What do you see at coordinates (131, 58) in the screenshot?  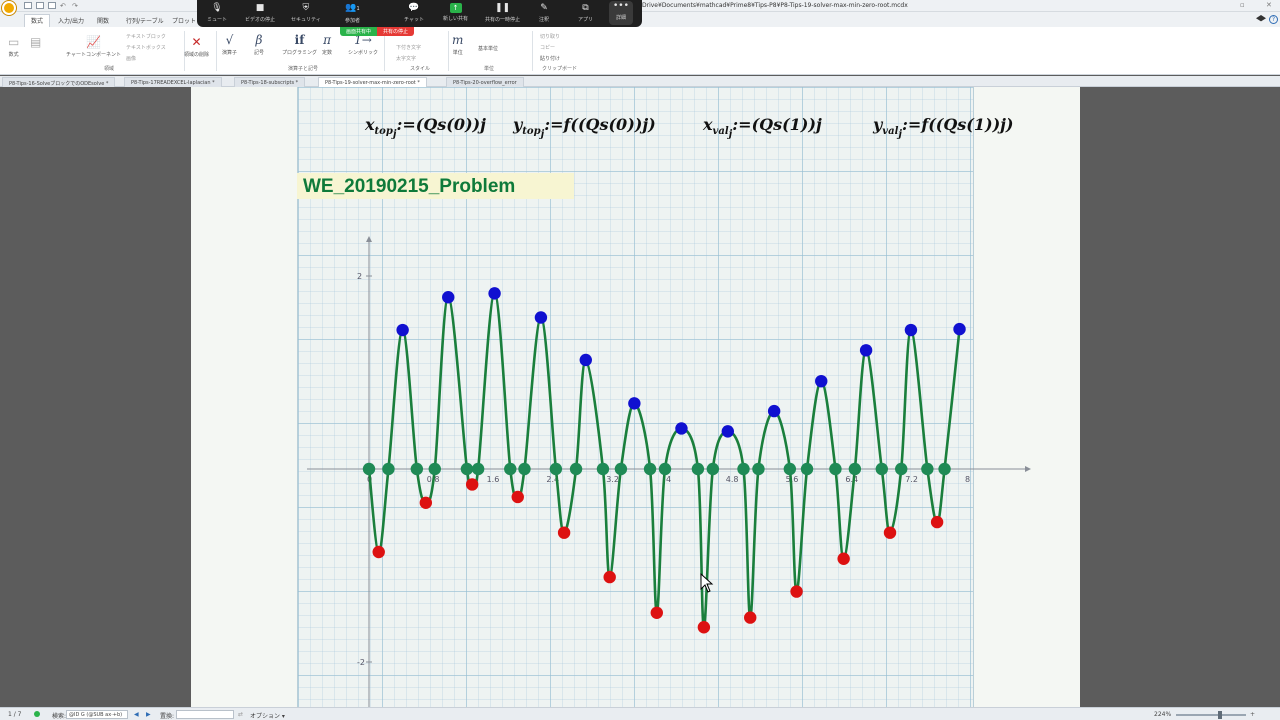 I see `image-button: 画像` at bounding box center [131, 58].